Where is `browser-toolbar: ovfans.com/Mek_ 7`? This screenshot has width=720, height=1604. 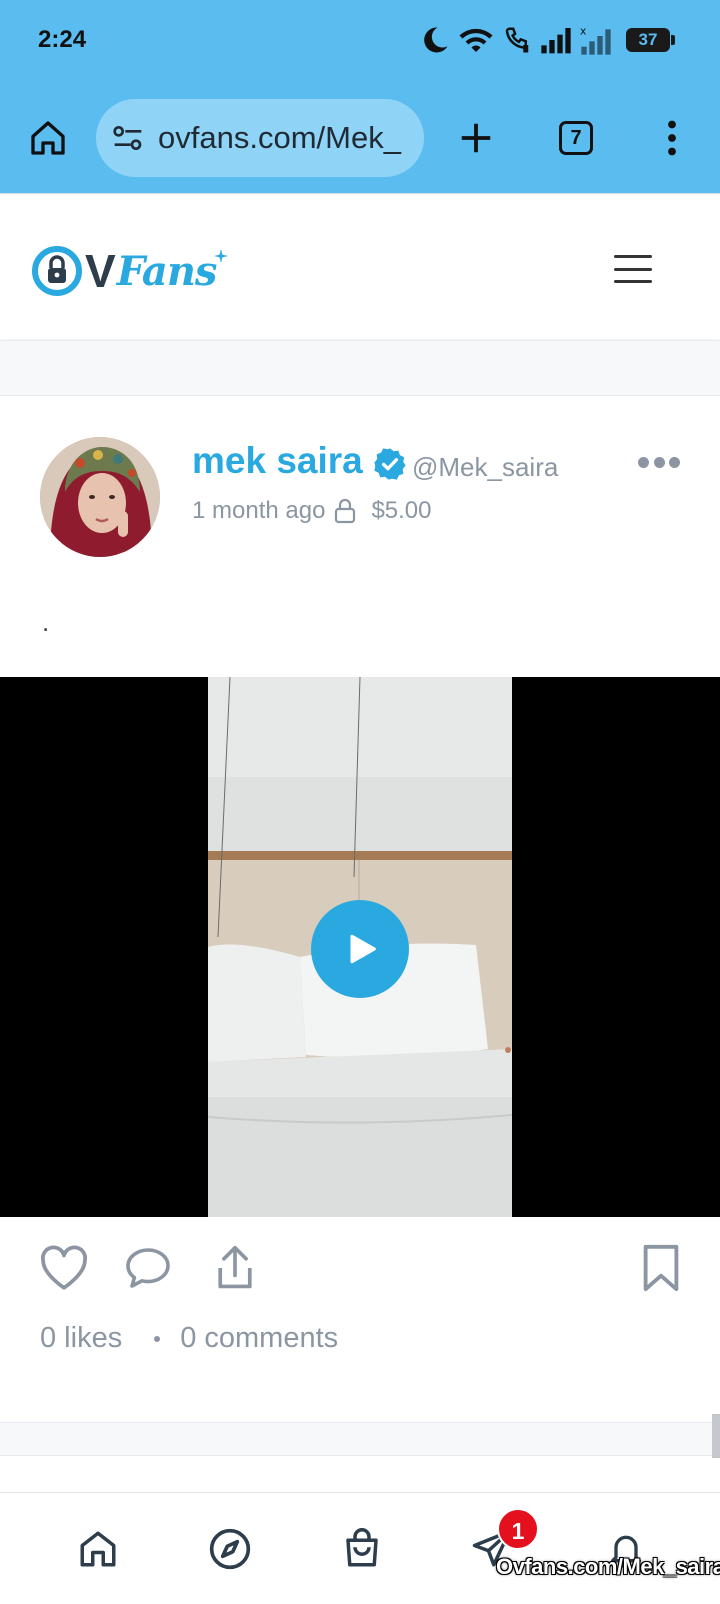
browser-toolbar: ovfans.com/Mek_ 7 is located at coordinates (360, 138).